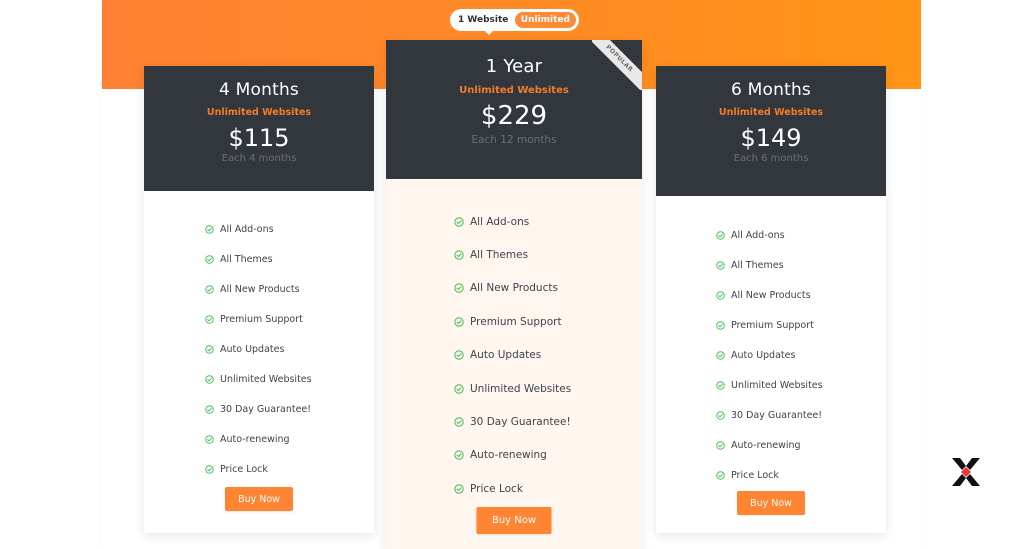 This screenshot has height=549, width=1024. I want to click on plan-price: $229, so click(514, 116).